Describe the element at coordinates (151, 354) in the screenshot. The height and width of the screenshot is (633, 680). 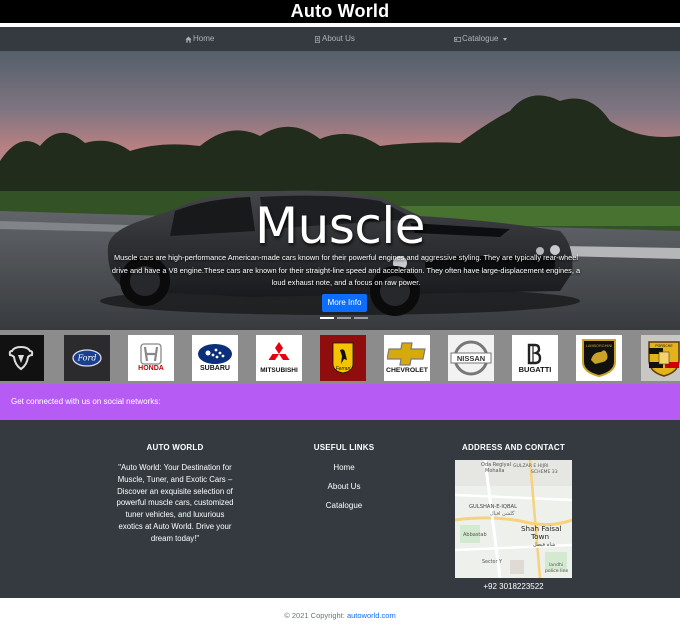
I see `honda-h-icon` at that location.